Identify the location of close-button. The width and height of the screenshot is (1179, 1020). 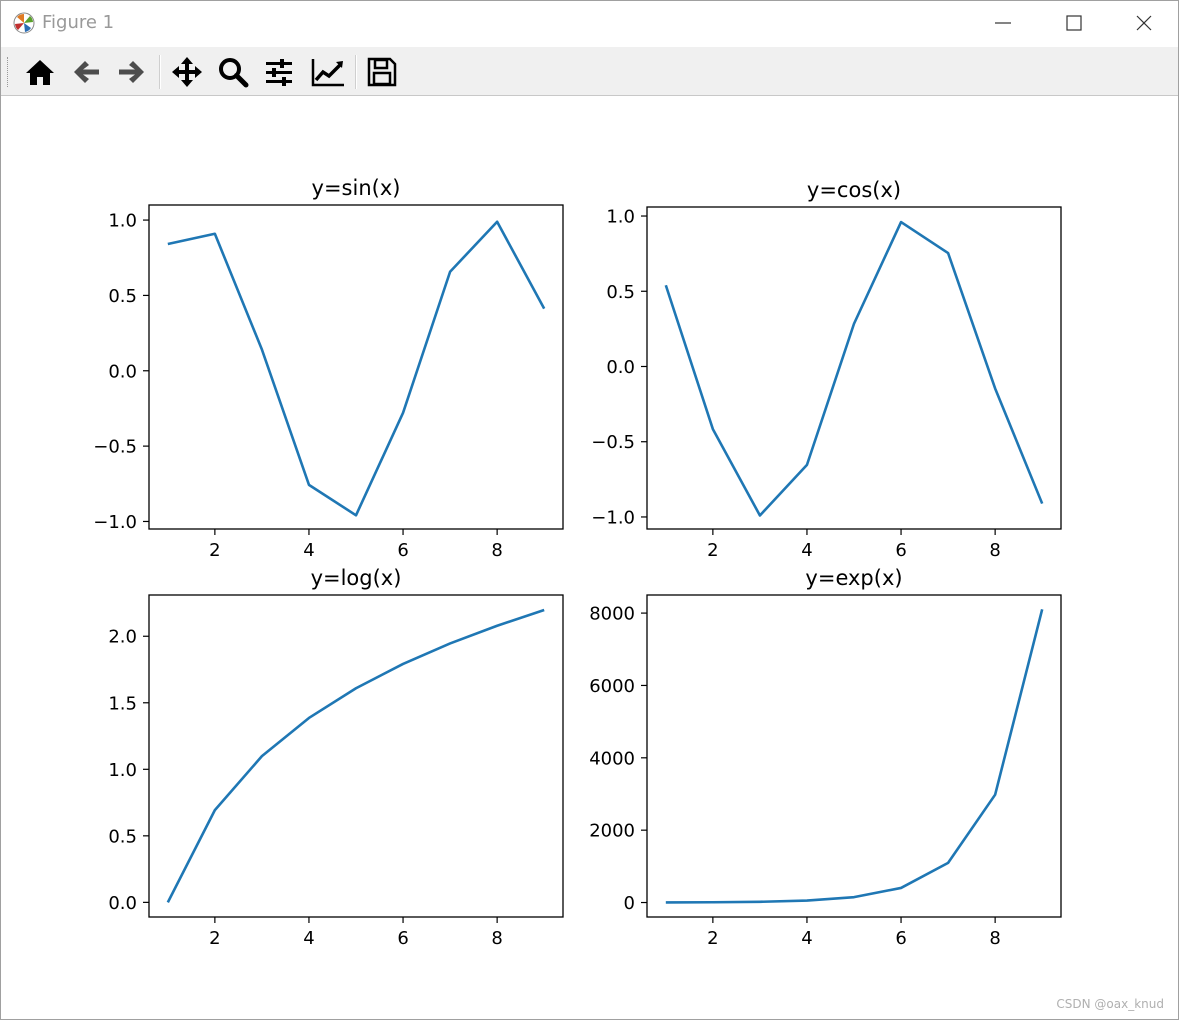
(1144, 23).